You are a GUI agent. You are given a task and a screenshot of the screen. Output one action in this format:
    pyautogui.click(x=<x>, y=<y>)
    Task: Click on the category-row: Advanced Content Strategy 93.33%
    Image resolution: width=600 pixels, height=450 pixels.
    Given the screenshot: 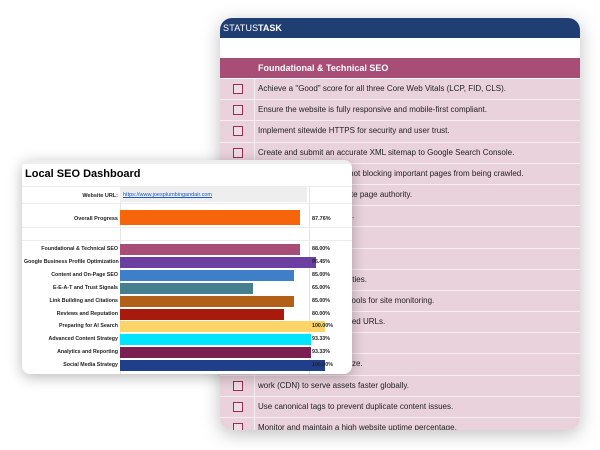 What is the action you would take?
    pyautogui.click(x=187, y=339)
    